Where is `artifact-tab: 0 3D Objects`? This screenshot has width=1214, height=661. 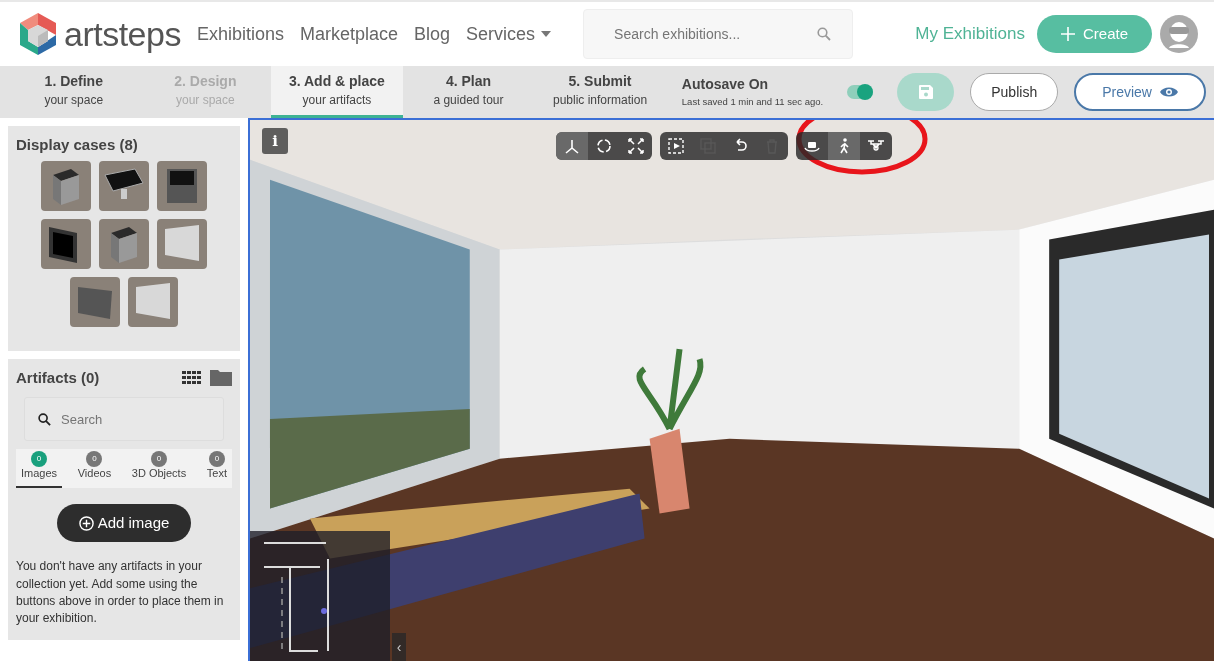
artifact-tab: 0 3D Objects is located at coordinates (159, 469).